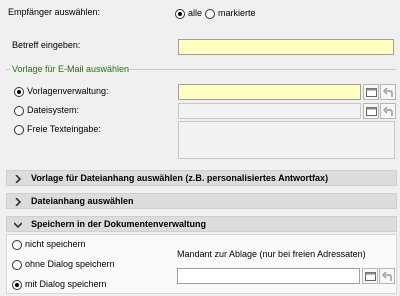 The image size is (400, 296). What do you see at coordinates (19, 92) in the screenshot?
I see `radio-template-management` at bounding box center [19, 92].